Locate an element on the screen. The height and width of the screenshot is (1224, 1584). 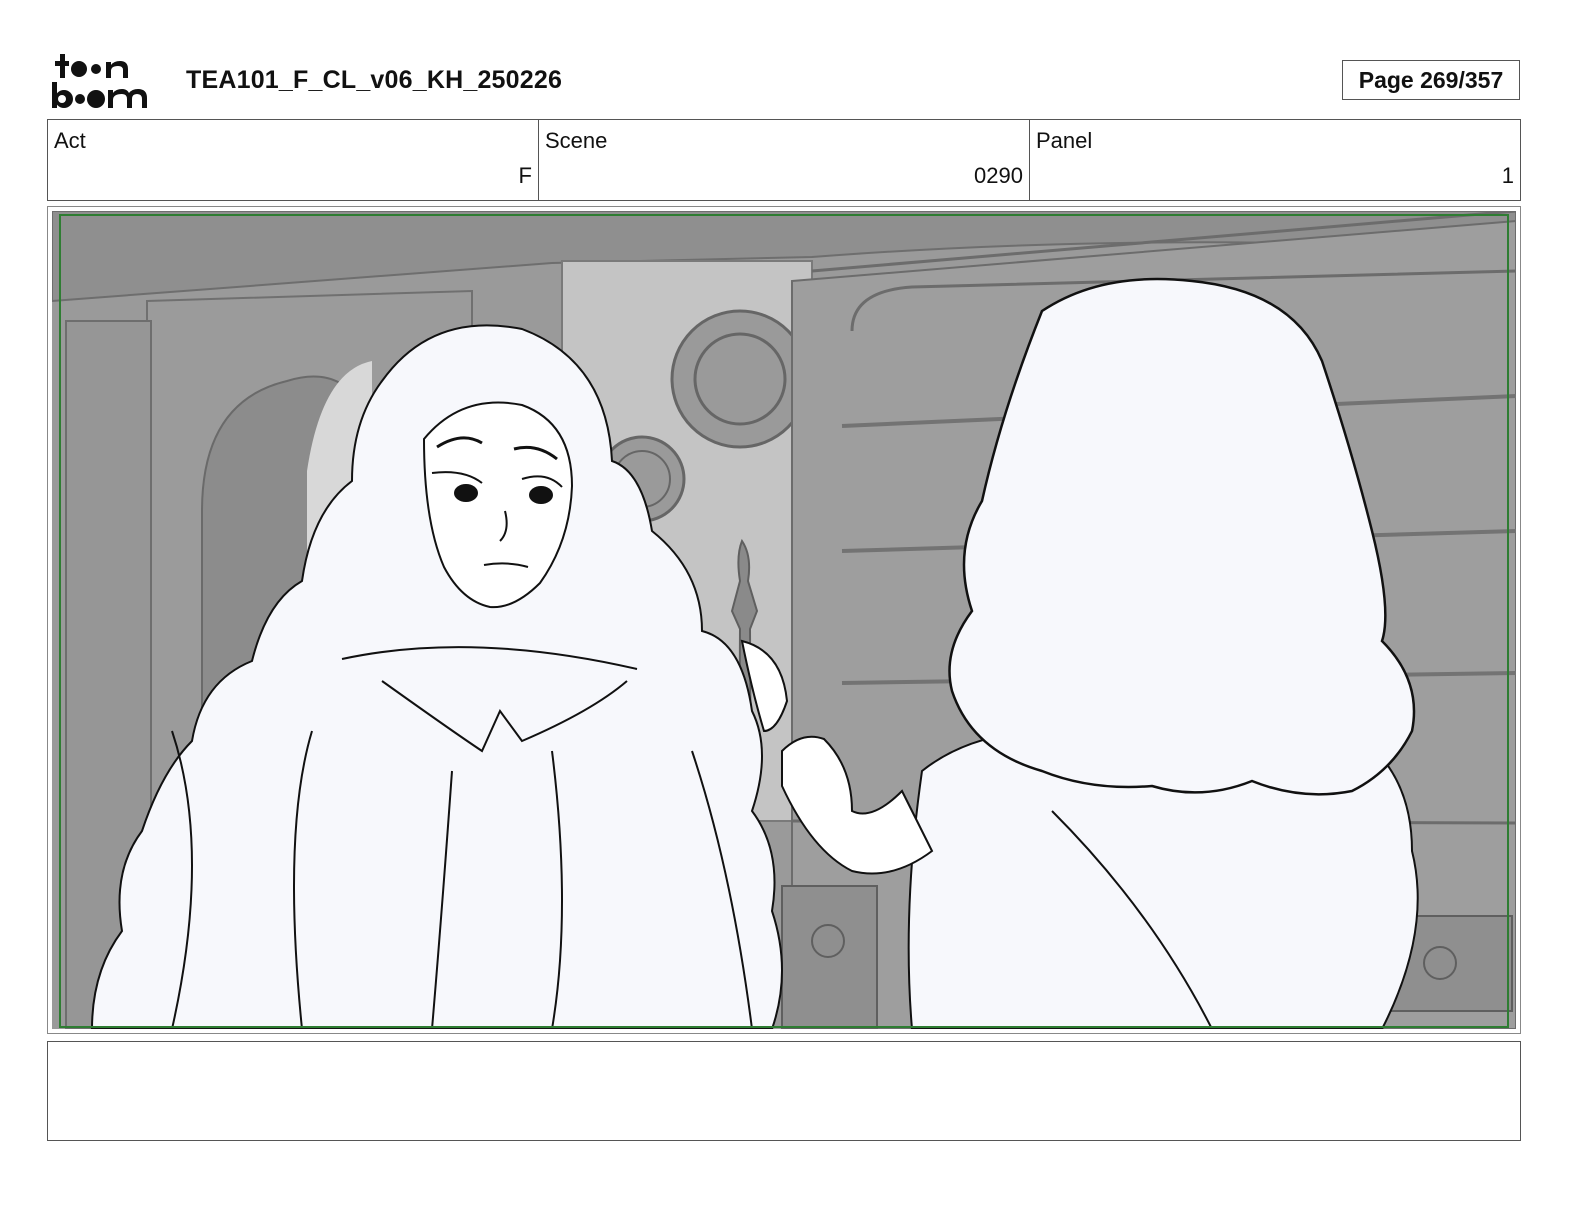
wall-plate-large is located at coordinates (740, 379).